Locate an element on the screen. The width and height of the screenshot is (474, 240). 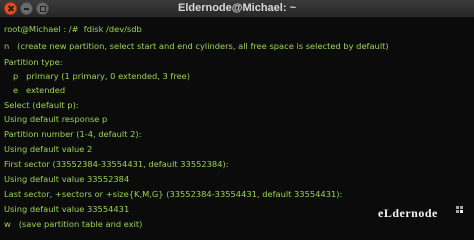
terminal-line: Using default value 33552384 is located at coordinates (67, 179).